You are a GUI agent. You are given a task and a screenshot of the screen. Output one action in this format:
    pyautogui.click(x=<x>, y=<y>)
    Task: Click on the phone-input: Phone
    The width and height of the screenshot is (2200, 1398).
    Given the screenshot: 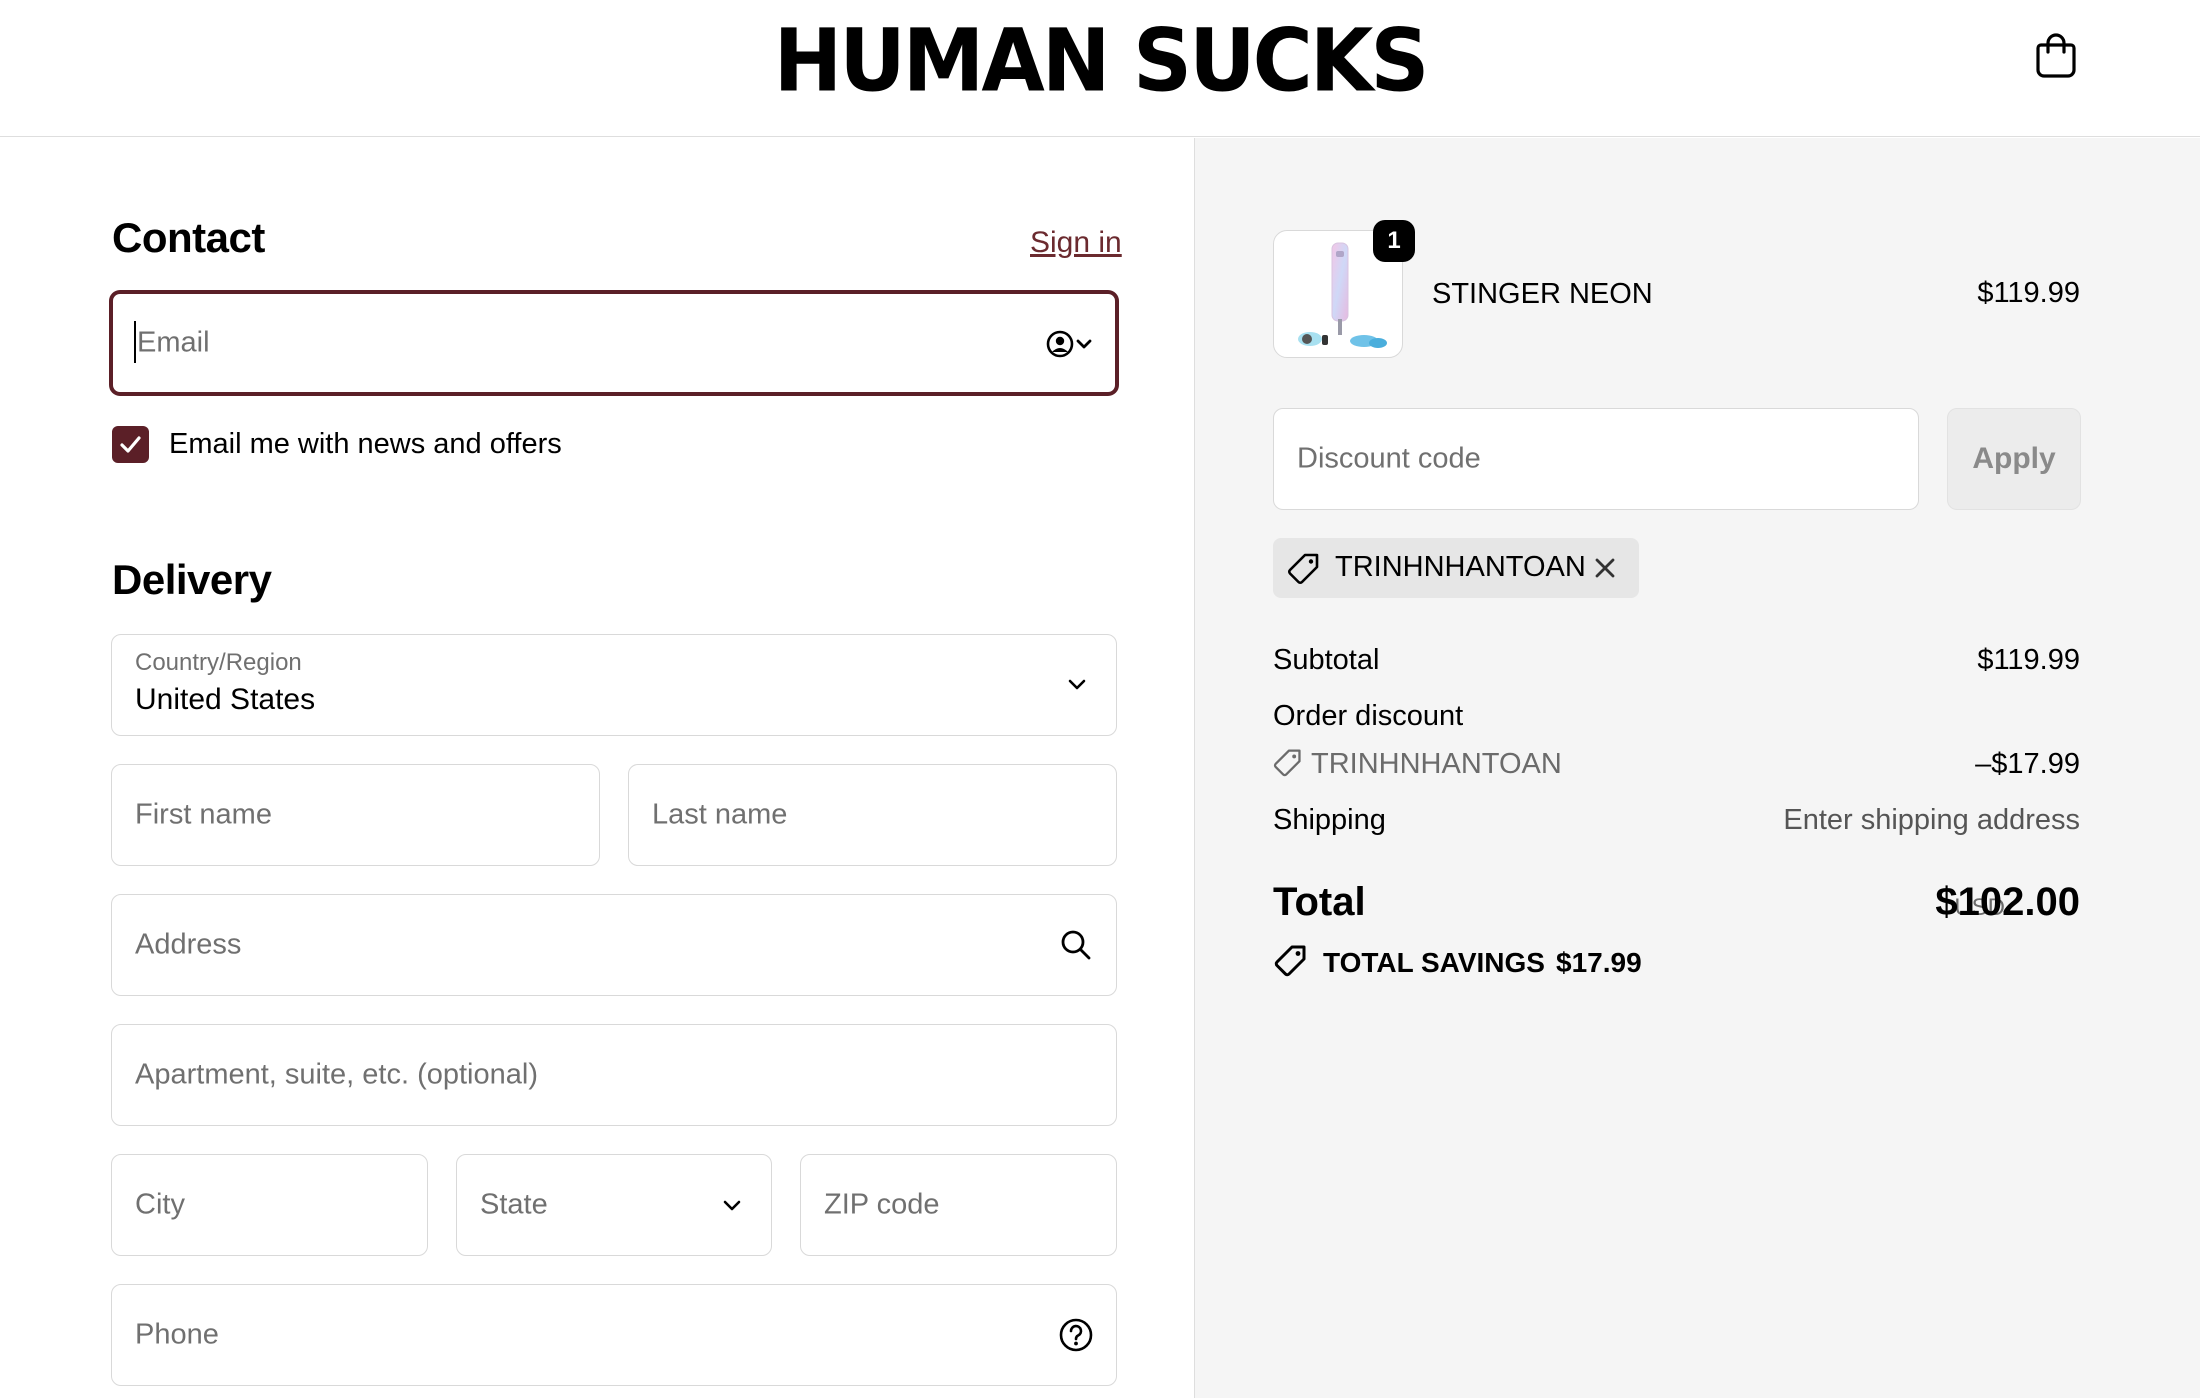 What is the action you would take?
    pyautogui.click(x=614, y=1335)
    